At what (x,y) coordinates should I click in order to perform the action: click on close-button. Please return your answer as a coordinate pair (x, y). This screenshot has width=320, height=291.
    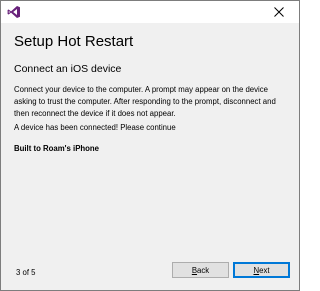
    Looking at the image, I should click on (279, 12).